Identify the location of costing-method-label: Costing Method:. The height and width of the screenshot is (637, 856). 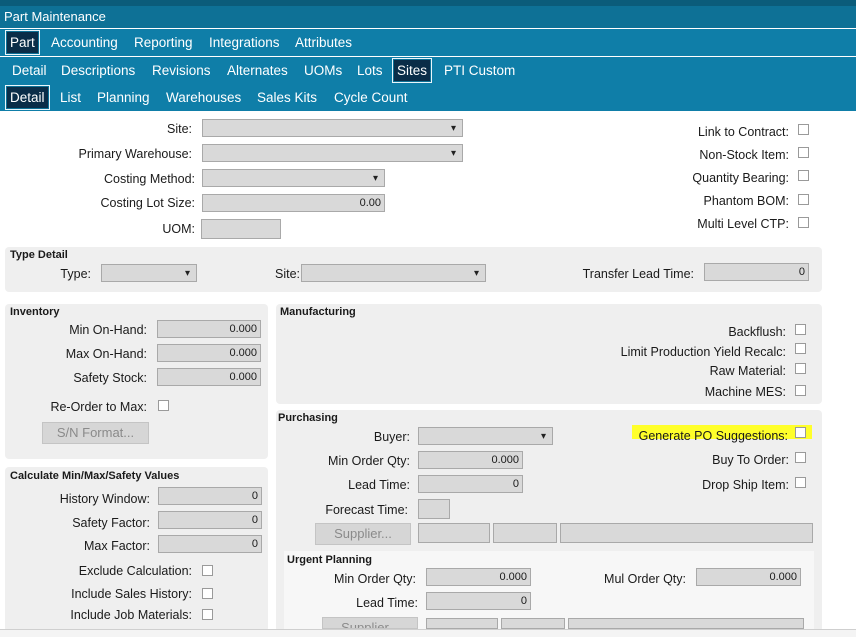
(149, 179).